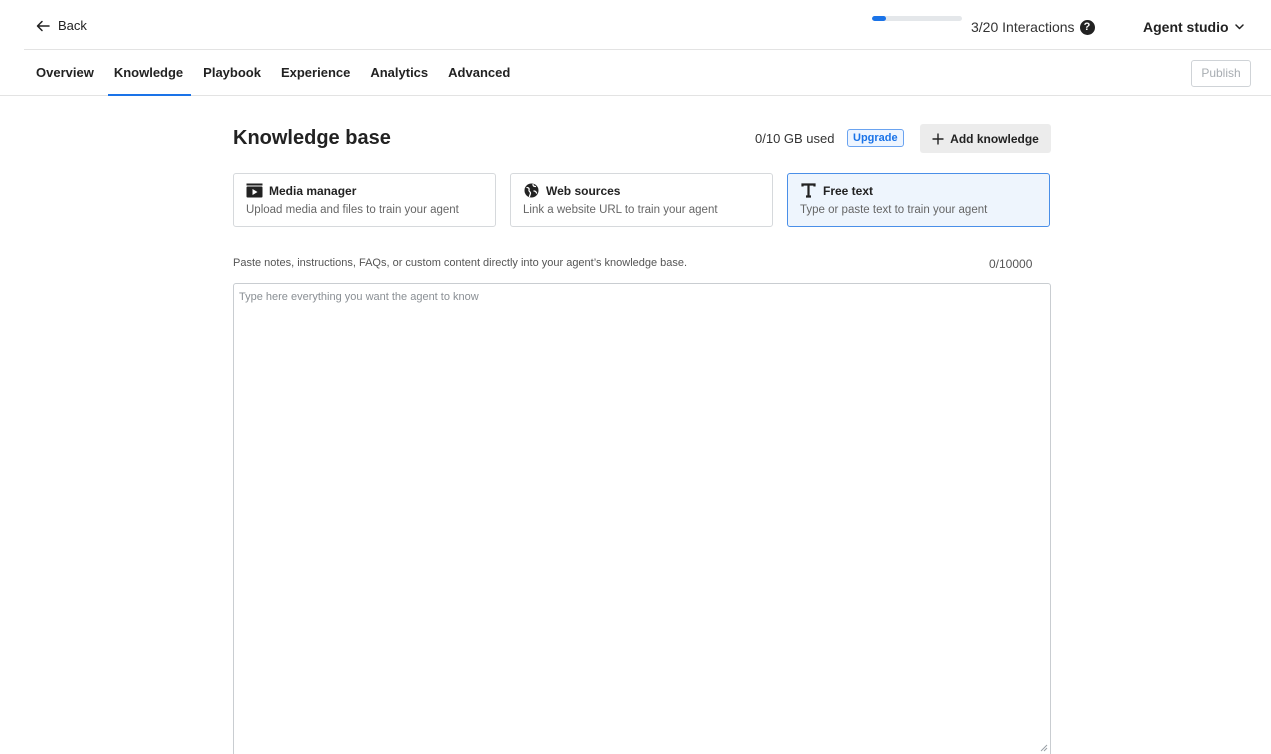 The image size is (1271, 754). What do you see at coordinates (875, 138) in the screenshot?
I see `upgrade-button: Upgrade` at bounding box center [875, 138].